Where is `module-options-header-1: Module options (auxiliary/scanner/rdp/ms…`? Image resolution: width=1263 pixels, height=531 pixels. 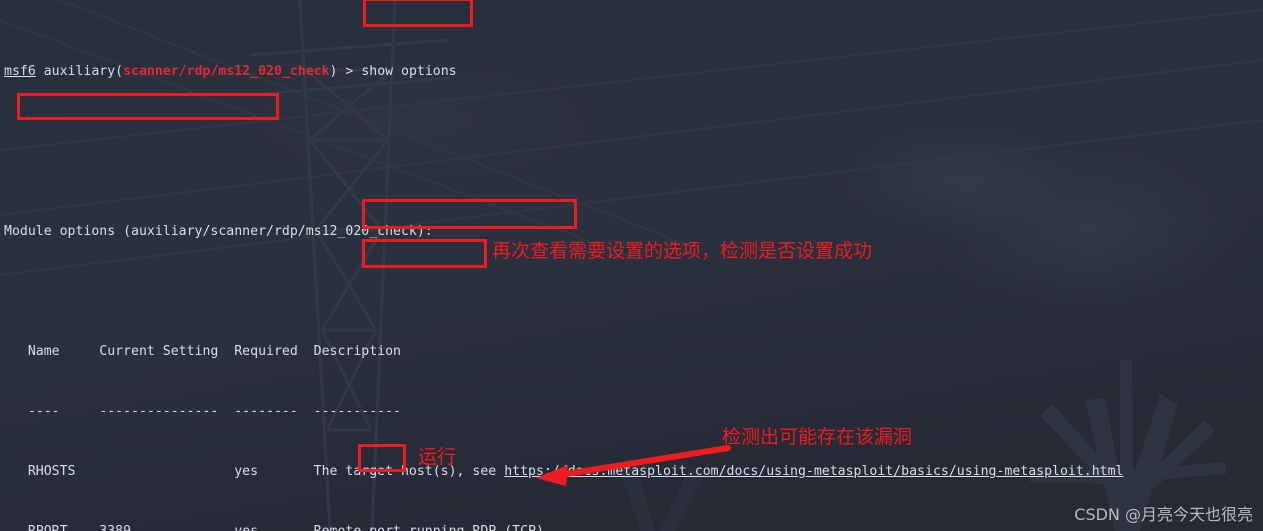 module-options-header-1: Module options (auxiliary/scanner/rdp/ms… is located at coordinates (218, 231).